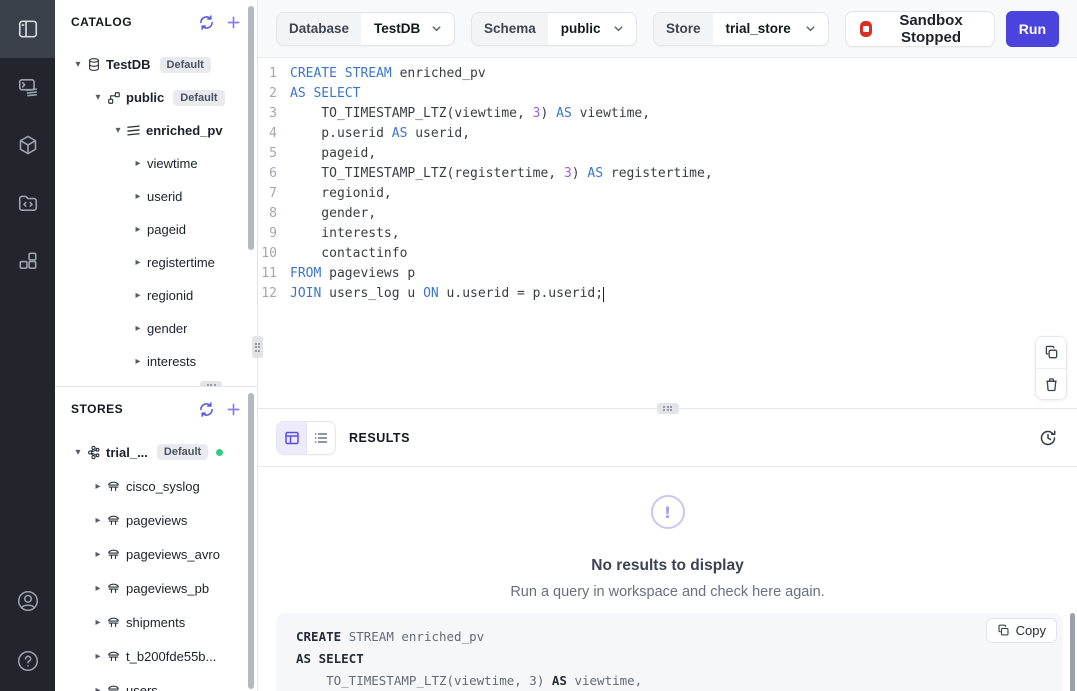 This screenshot has width=1077, height=691. I want to click on catalog-item-viewtime: ▸ viewtime, so click(156, 163).